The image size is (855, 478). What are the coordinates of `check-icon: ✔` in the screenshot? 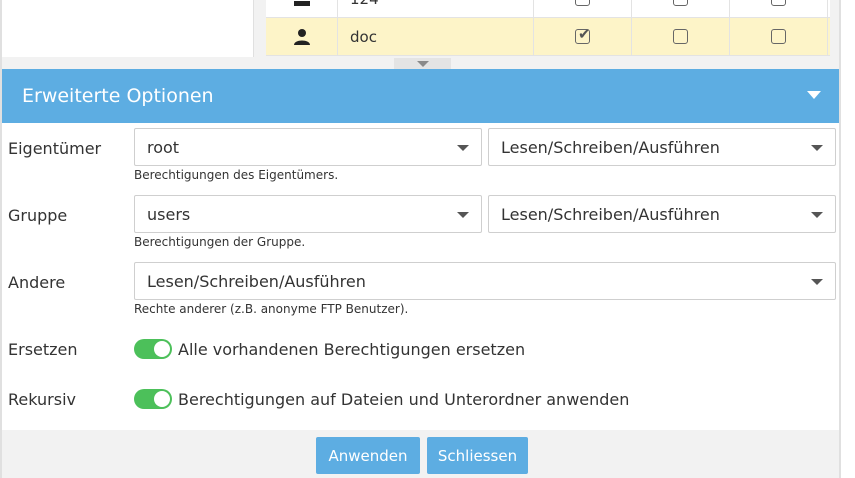 It's located at (584, 34).